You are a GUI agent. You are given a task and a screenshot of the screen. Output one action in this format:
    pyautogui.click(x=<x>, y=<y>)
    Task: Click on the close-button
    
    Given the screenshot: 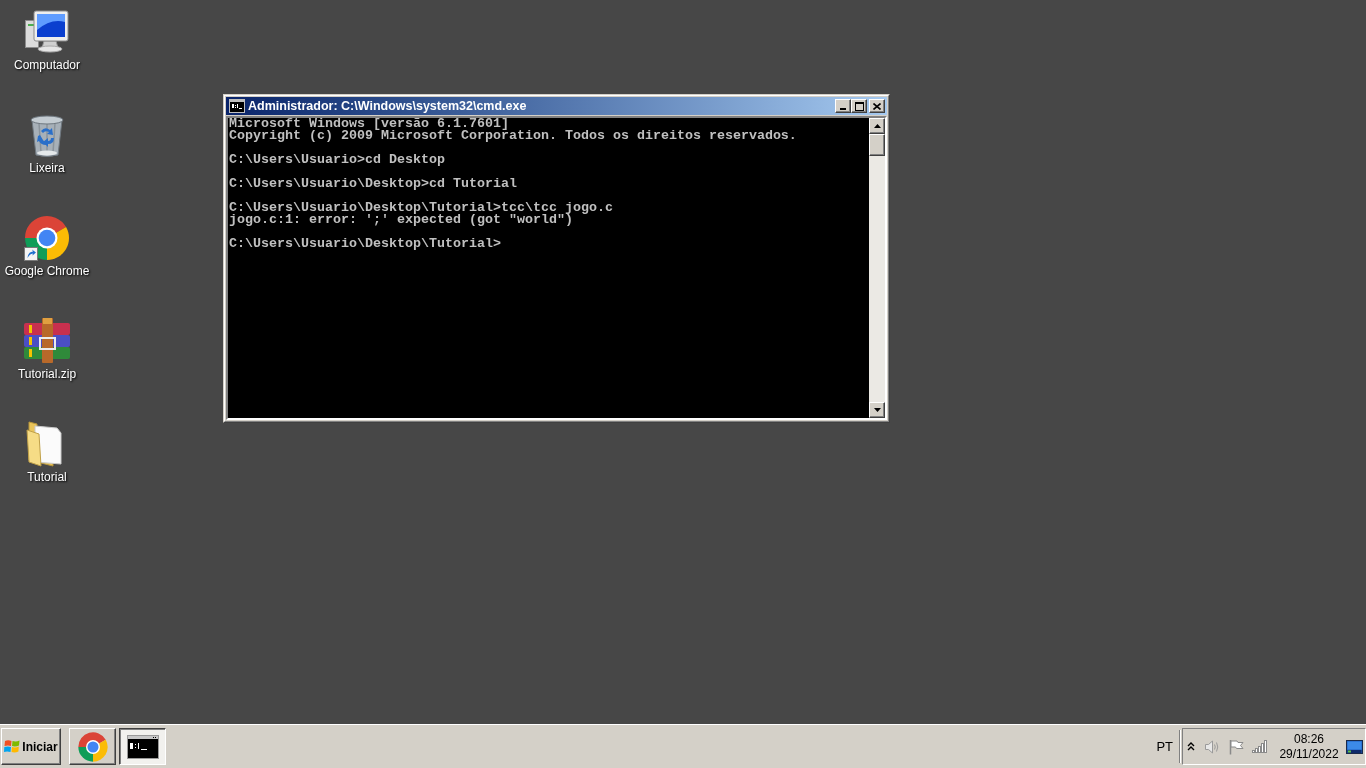 What is the action you would take?
    pyautogui.click(x=877, y=106)
    